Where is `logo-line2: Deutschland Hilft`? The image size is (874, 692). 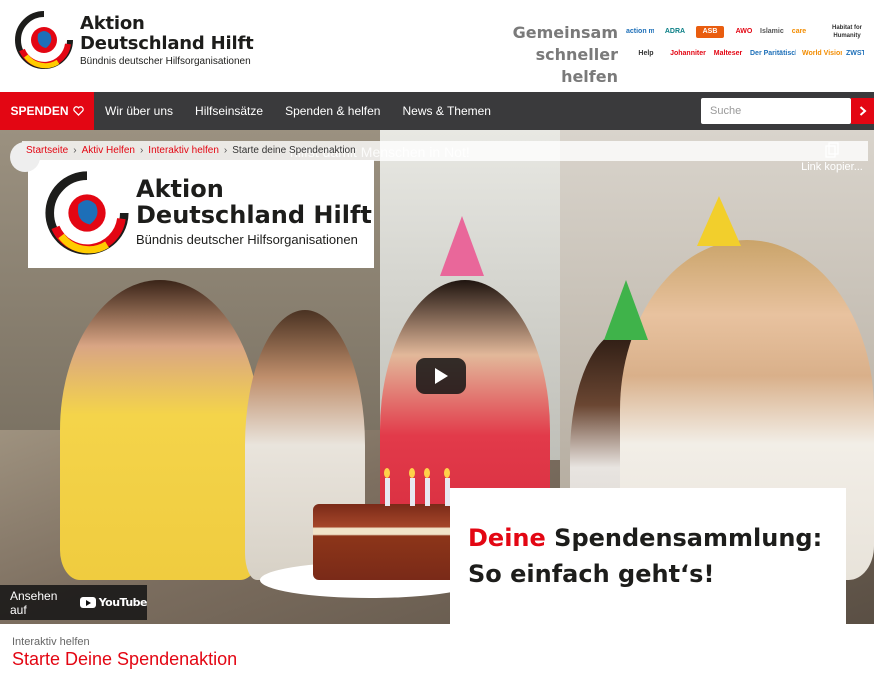 logo-line2: Deutschland Hilft is located at coordinates (167, 43).